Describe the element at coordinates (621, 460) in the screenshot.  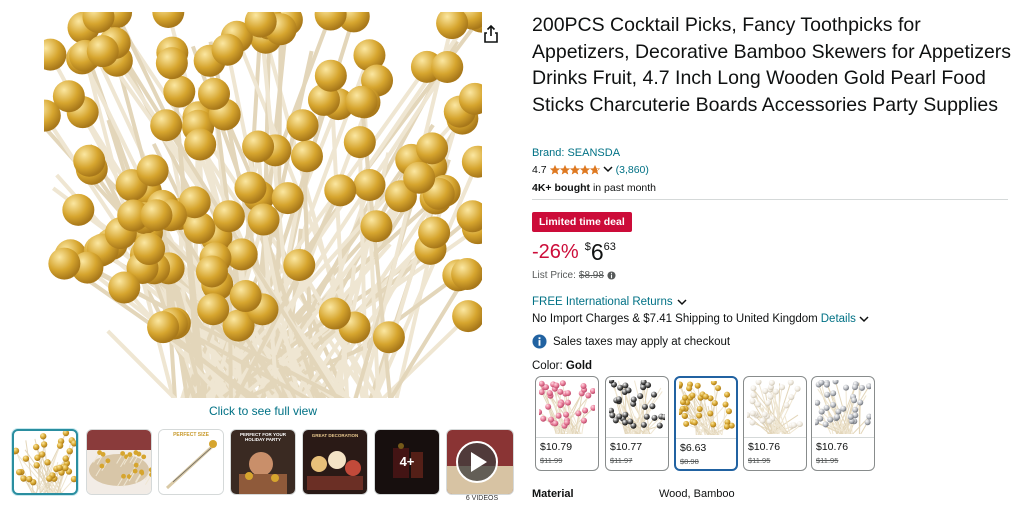
I see `color-option-old-price: $11.97` at that location.